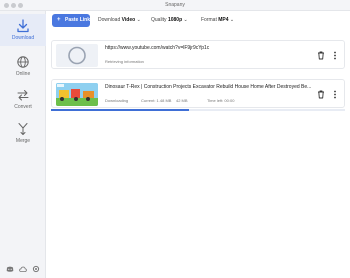 The width and height of the screenshot is (350, 278). I want to click on merge-icon, so click(23, 129).